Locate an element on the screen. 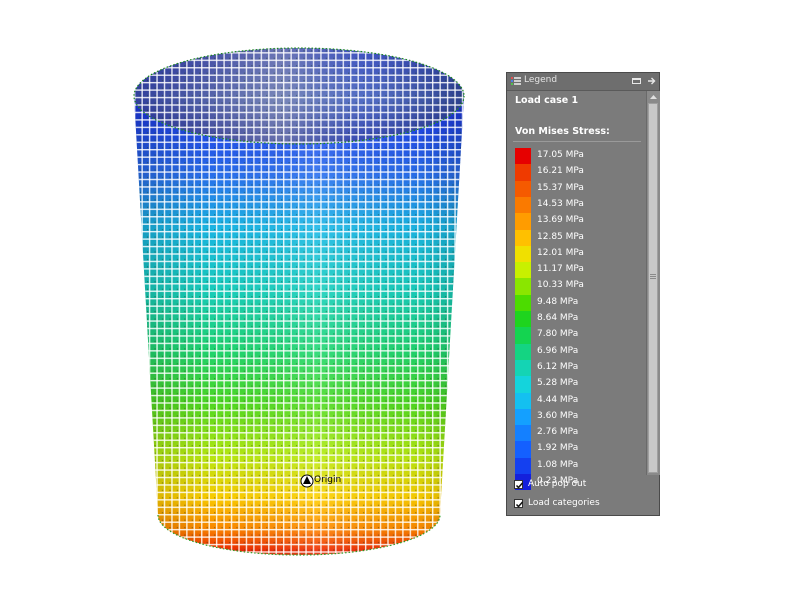  auto-pop-out-checkbox: Auto pop out is located at coordinates (584, 485).